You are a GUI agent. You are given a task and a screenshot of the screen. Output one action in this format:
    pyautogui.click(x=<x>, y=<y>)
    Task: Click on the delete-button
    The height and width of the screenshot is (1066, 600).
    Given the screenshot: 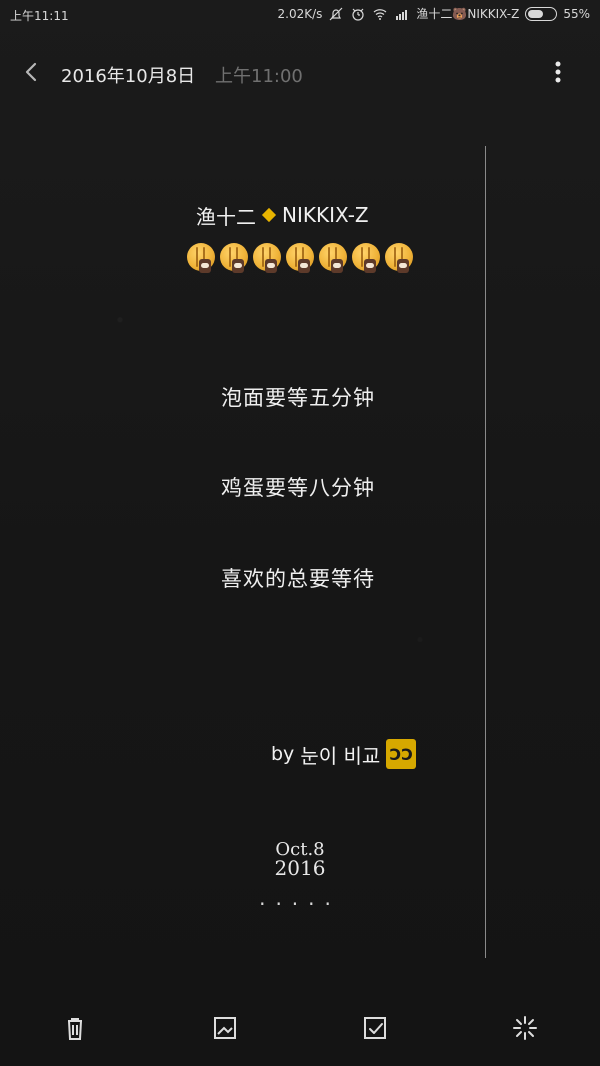 What is the action you would take?
    pyautogui.click(x=75, y=1028)
    